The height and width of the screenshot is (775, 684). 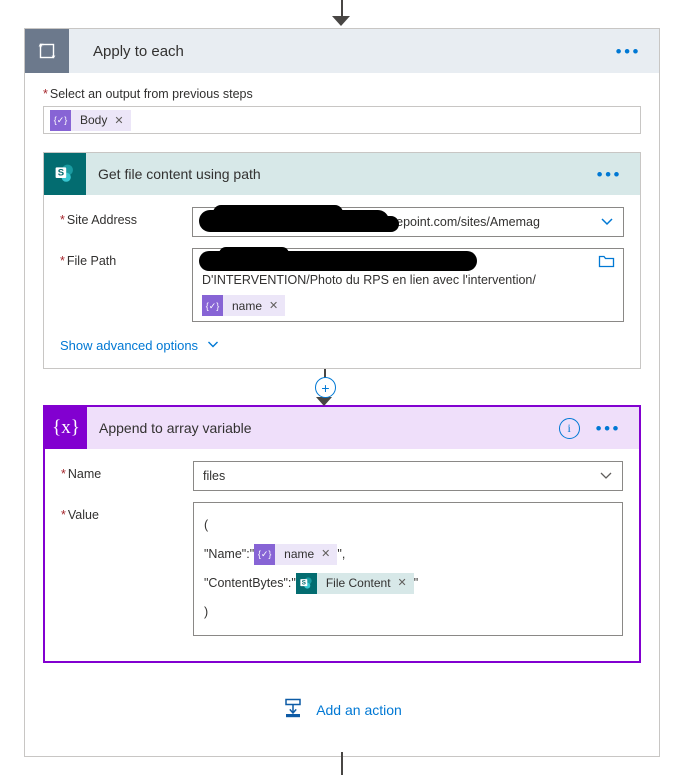 I want to click on value-line-2-suffix: ",, so click(x=341, y=554).